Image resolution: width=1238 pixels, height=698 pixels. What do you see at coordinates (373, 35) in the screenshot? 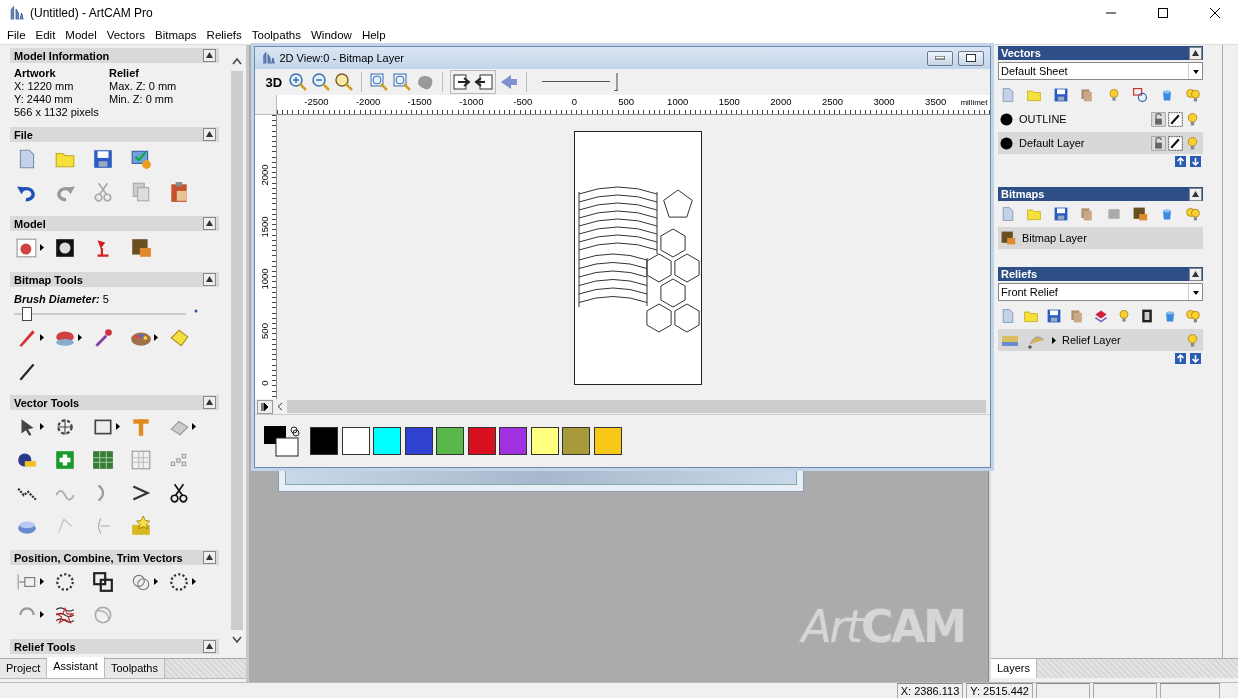
I see `menu-item: Help` at bounding box center [373, 35].